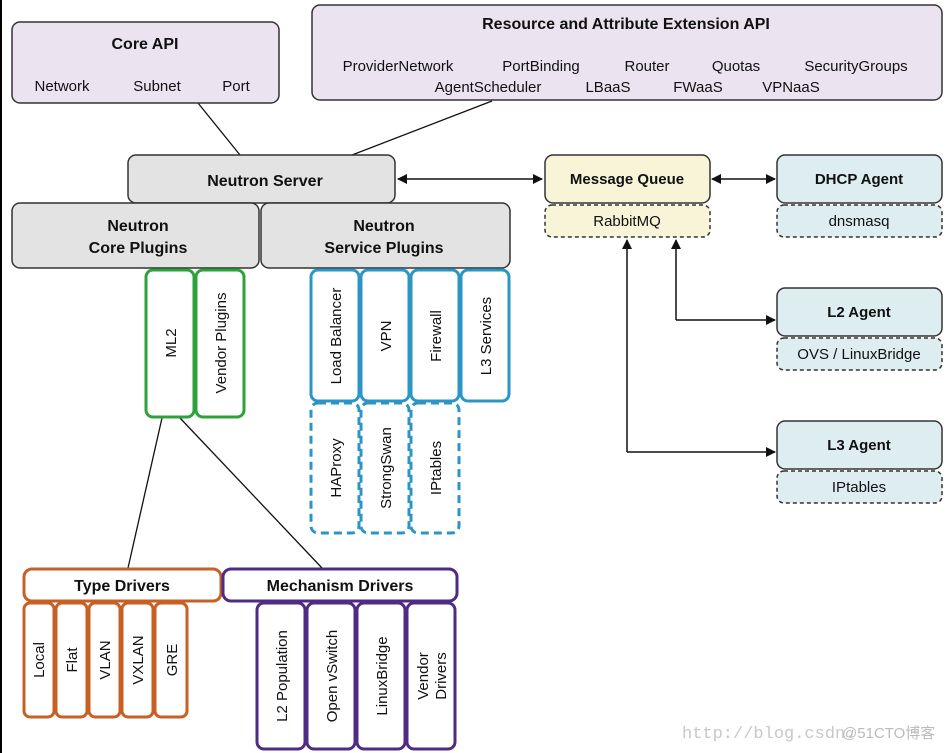  I want to click on load-balancer-box: Load Balancer, so click(335, 335).